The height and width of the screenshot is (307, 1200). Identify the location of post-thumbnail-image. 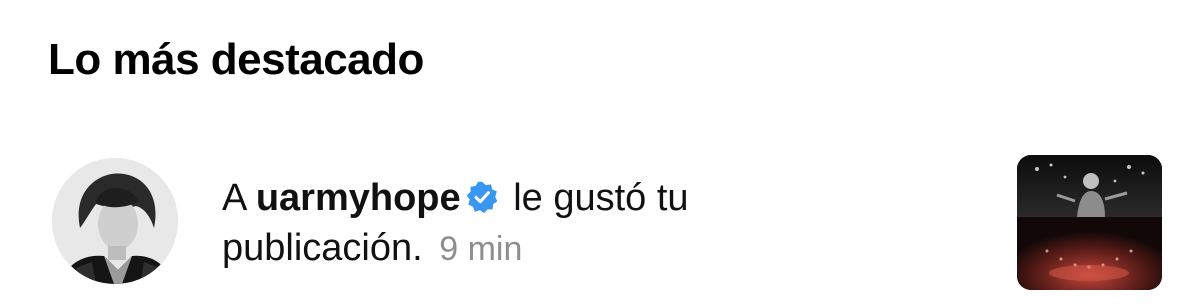
(1089, 222).